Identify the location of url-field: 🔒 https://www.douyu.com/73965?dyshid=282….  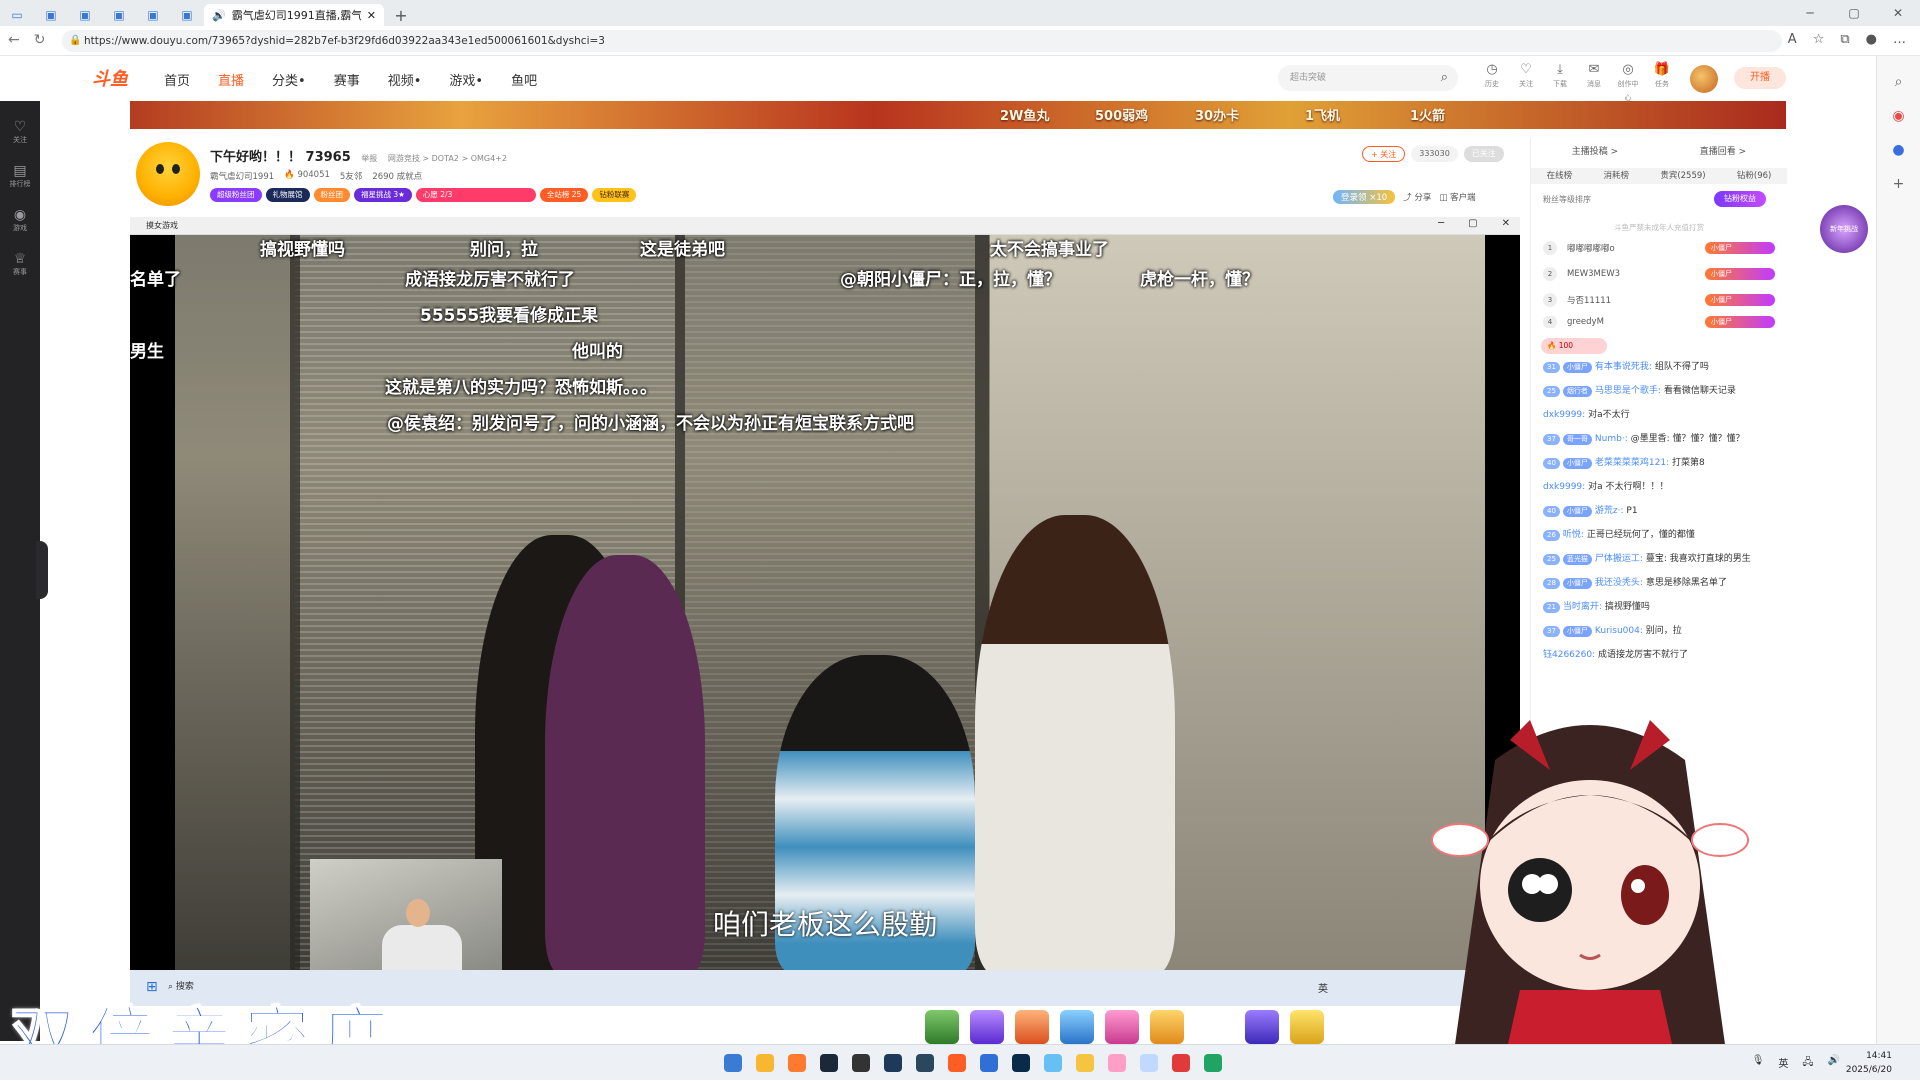
(922, 41).